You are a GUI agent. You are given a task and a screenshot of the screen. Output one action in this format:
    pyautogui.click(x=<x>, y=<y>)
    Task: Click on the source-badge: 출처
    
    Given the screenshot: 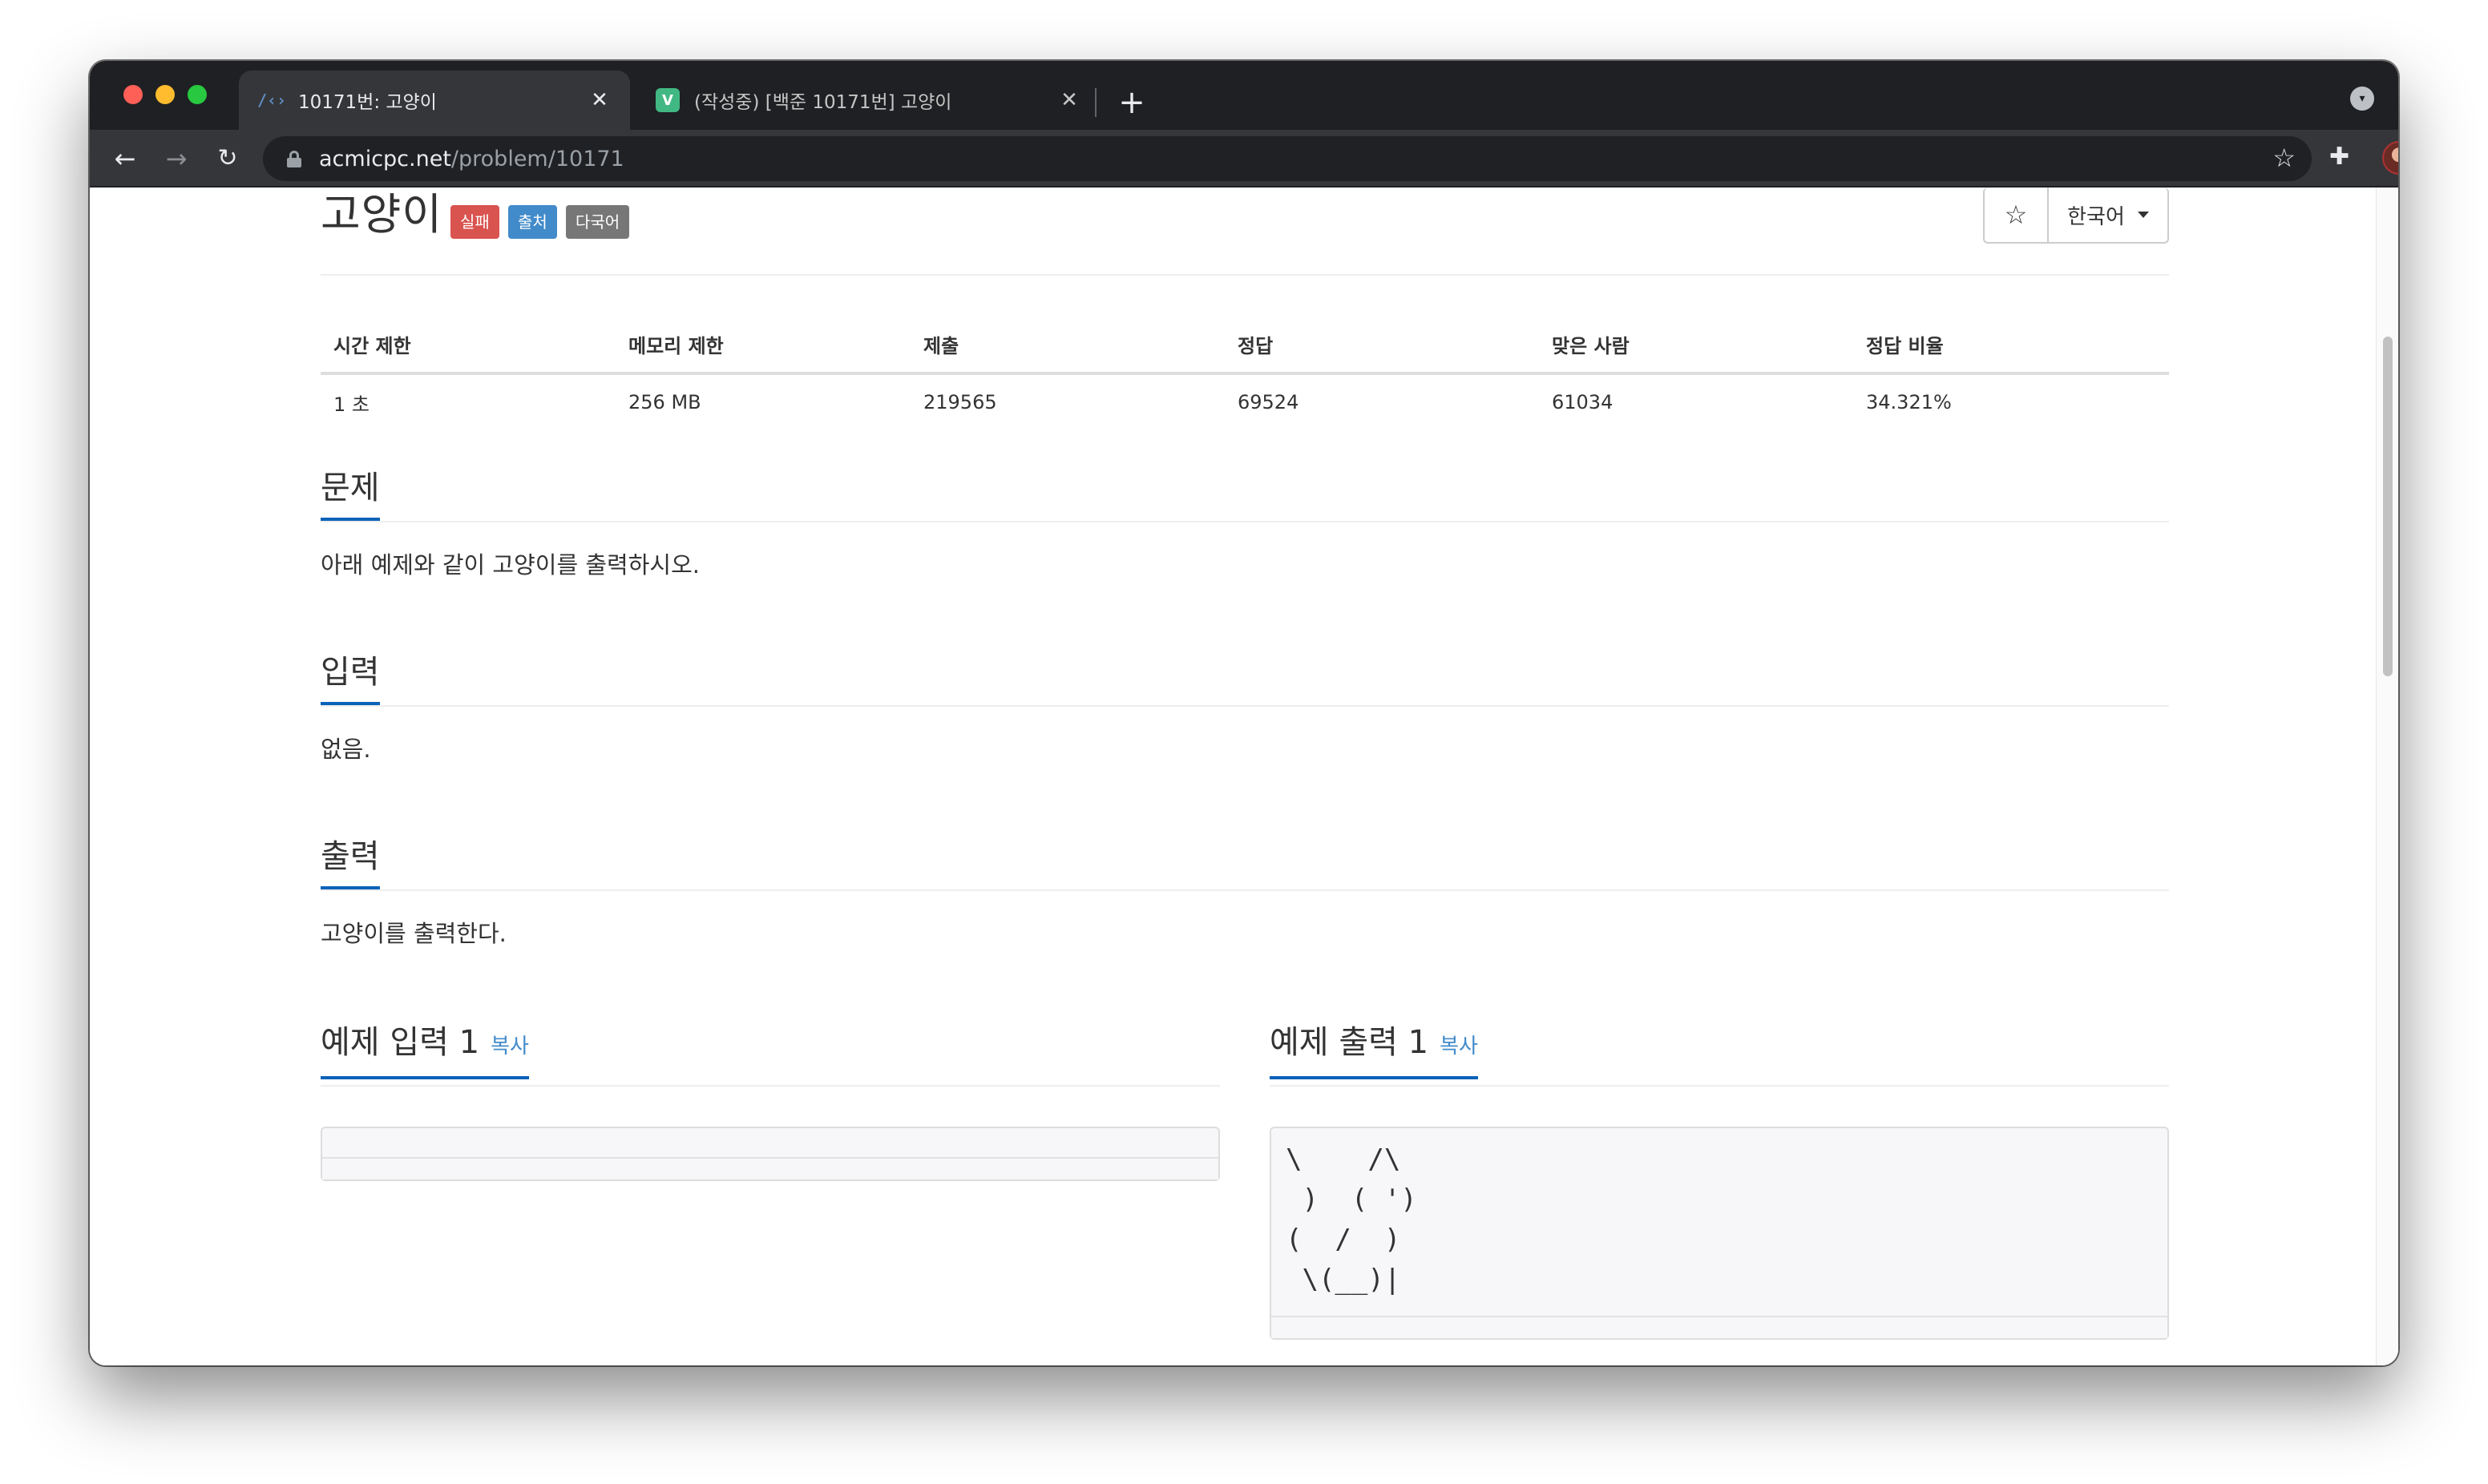 What is the action you would take?
    pyautogui.click(x=532, y=222)
    